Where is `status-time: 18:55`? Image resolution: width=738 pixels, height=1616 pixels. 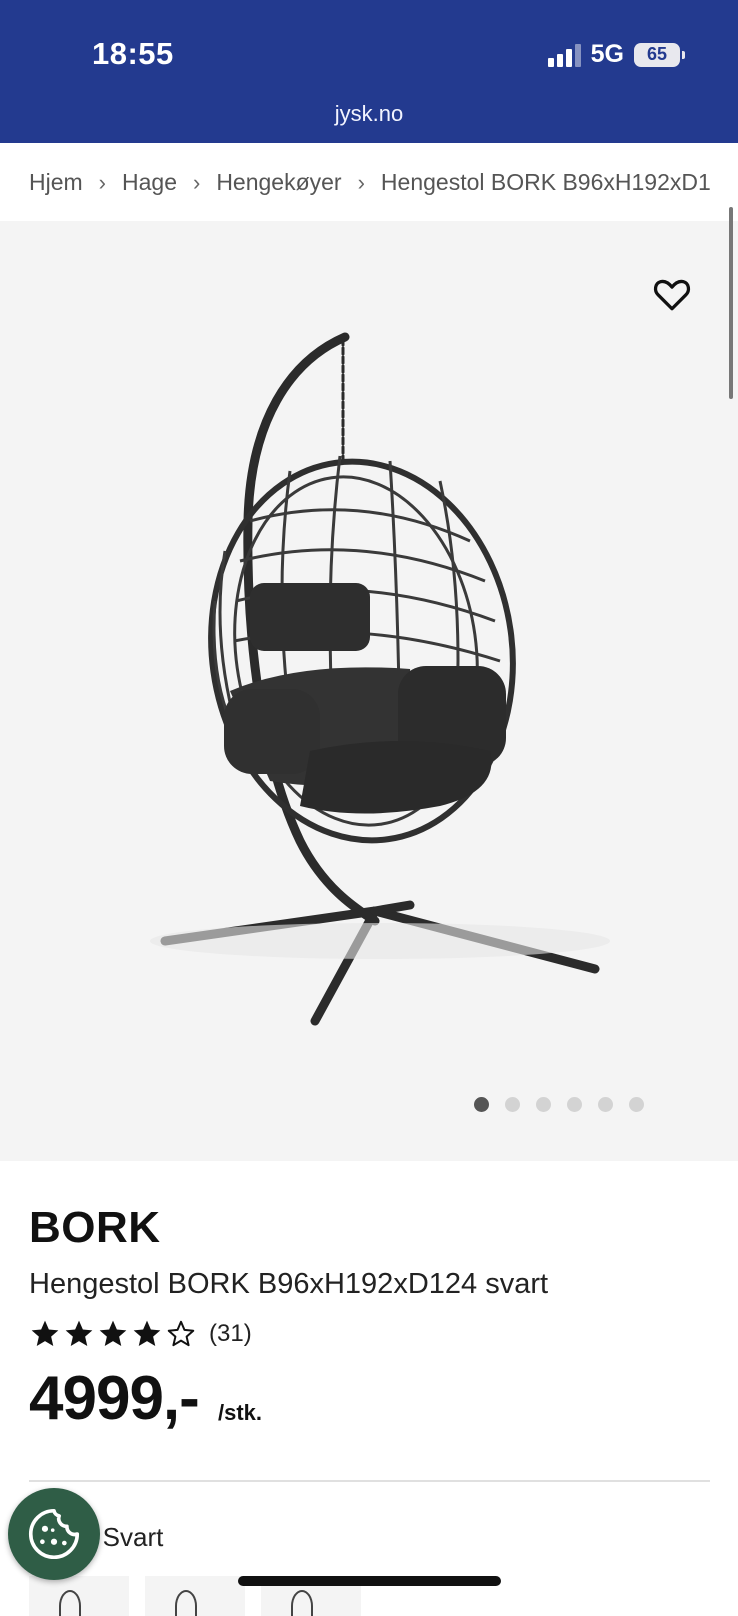
status-time: 18:55 is located at coordinates (133, 53).